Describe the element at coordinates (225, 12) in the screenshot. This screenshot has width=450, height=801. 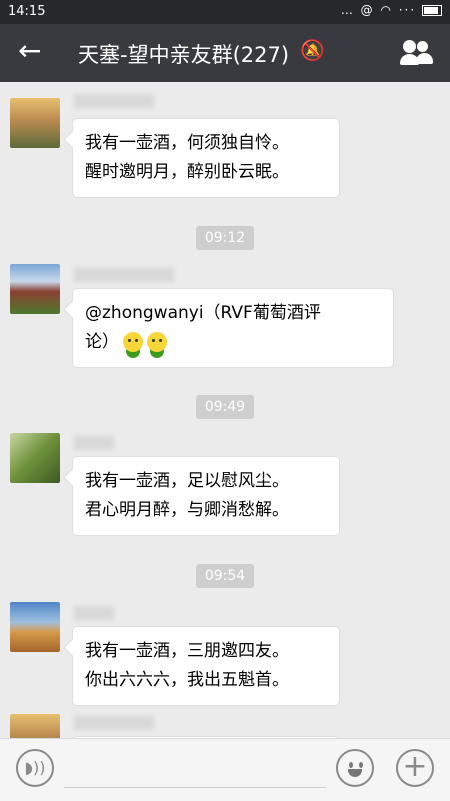
I see `status-bar: 14:15 … @ ◠ ···` at that location.